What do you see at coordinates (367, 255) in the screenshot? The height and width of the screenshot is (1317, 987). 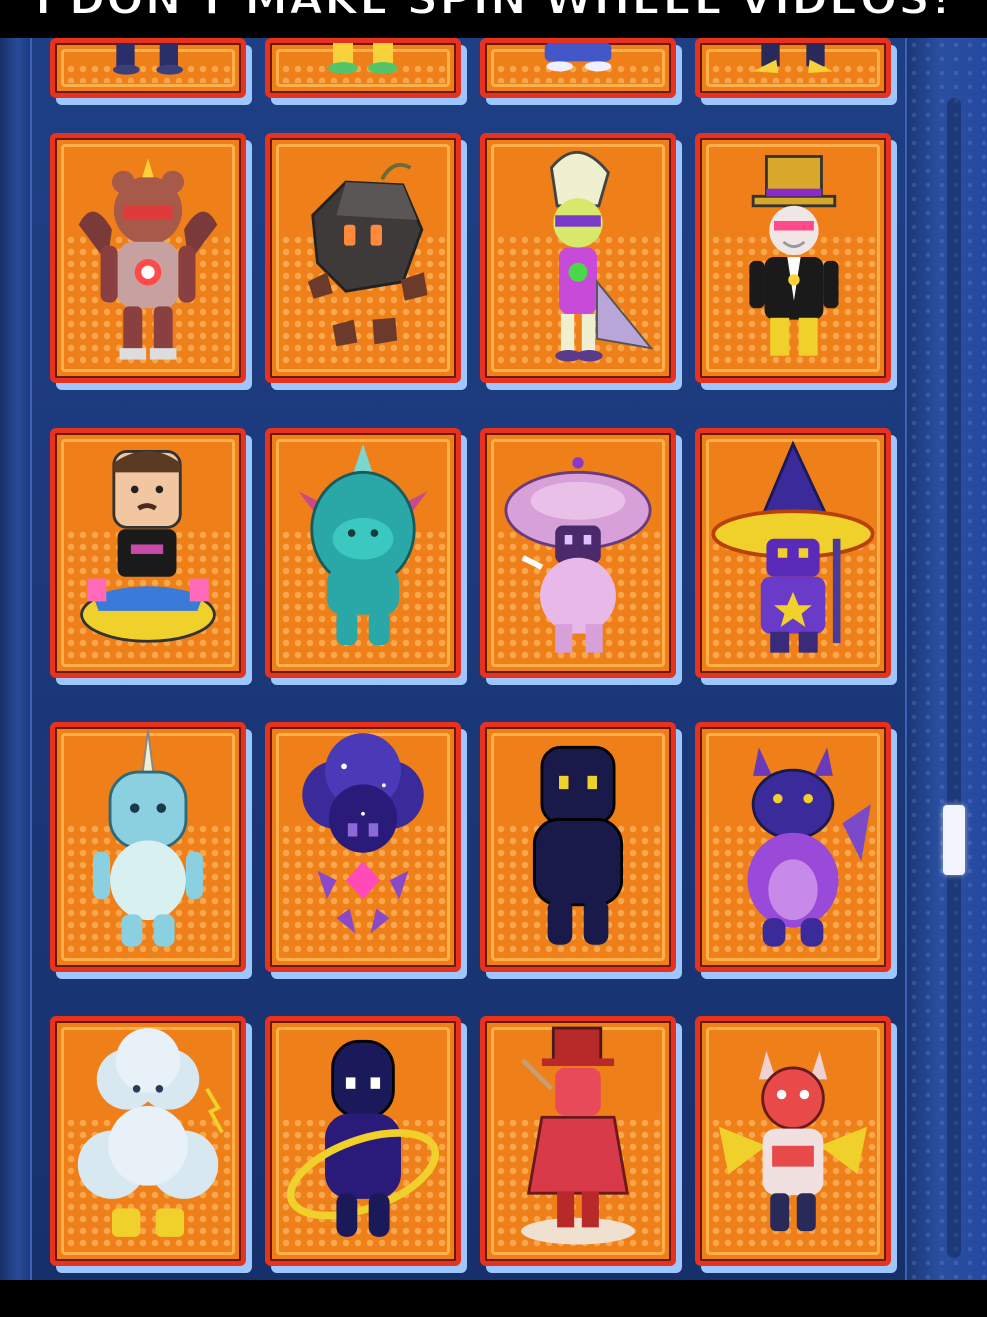 I see `rock-golem-icon` at bounding box center [367, 255].